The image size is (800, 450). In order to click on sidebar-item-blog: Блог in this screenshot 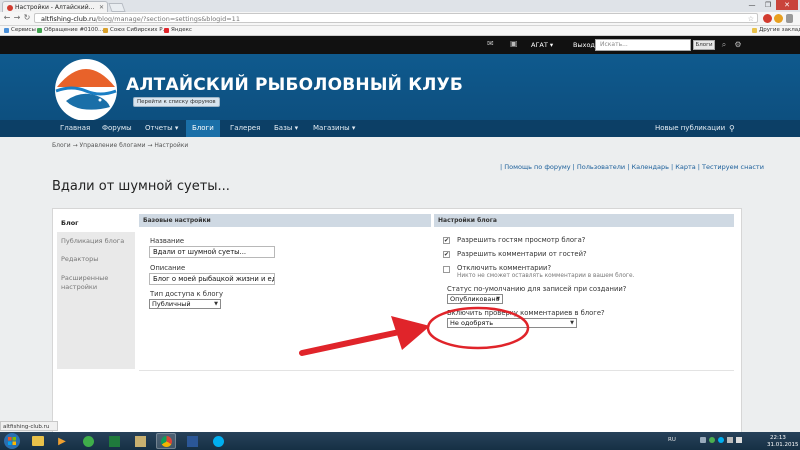, I will do `click(96, 223)`.